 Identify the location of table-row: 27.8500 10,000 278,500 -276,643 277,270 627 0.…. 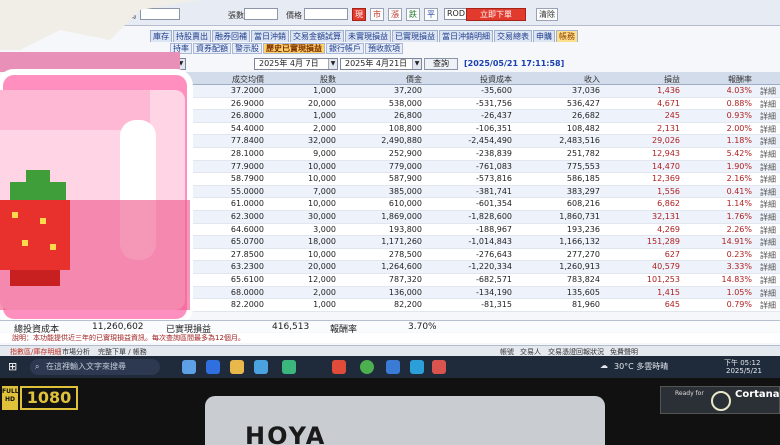
(465, 255).